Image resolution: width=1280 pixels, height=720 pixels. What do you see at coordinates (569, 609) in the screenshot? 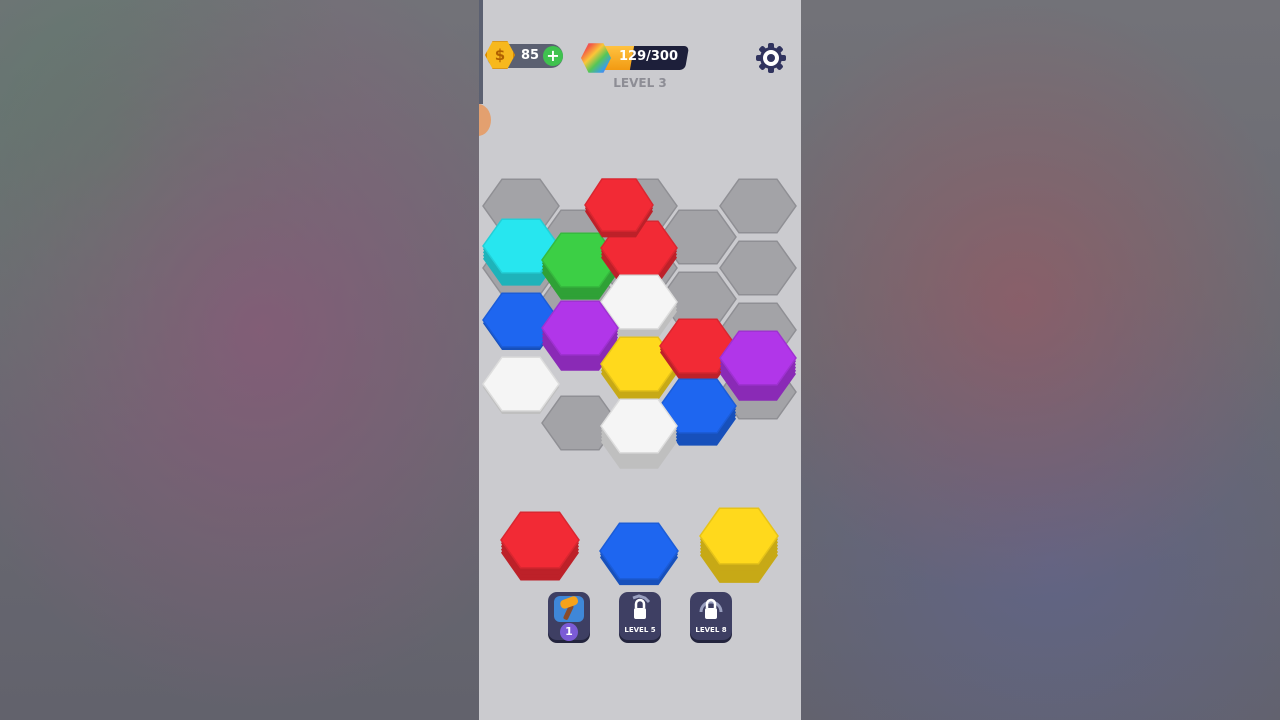
I see `hammer-icon` at bounding box center [569, 609].